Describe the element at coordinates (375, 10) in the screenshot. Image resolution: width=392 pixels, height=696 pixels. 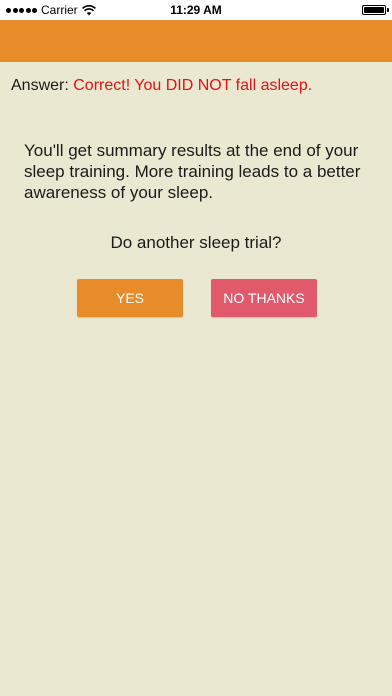
I see `battery-icon` at that location.